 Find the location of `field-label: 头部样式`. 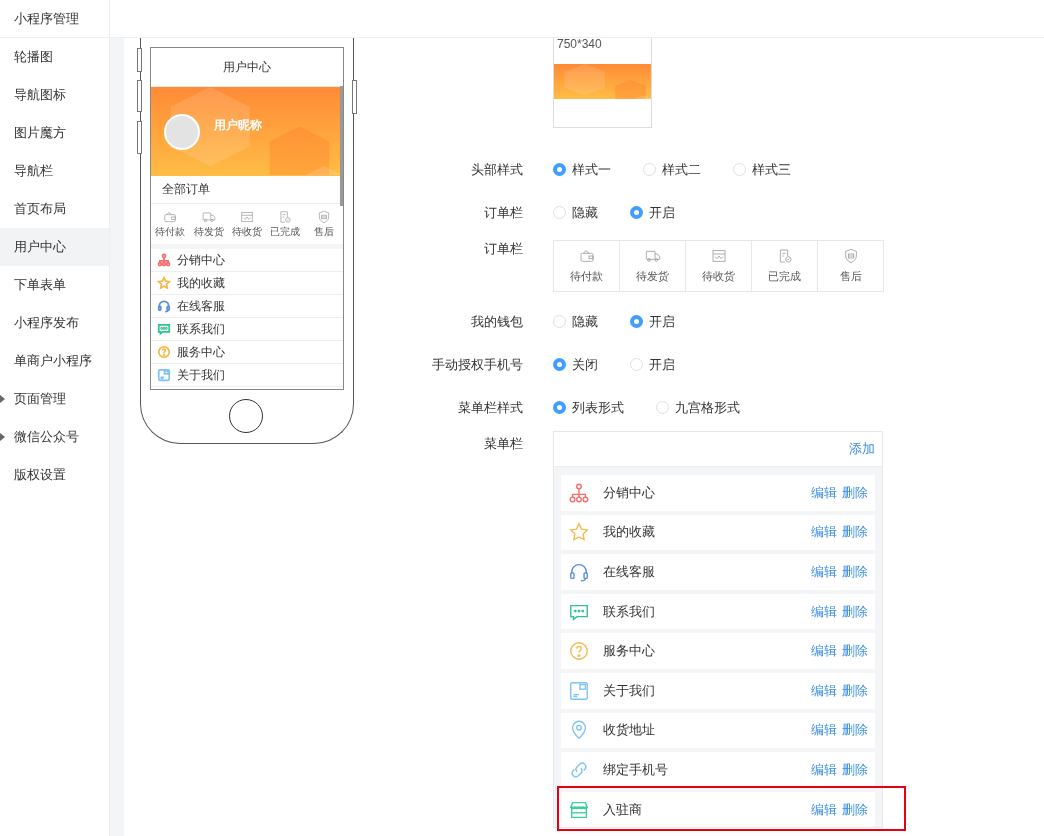

field-label: 头部样式 is located at coordinates (496, 169).